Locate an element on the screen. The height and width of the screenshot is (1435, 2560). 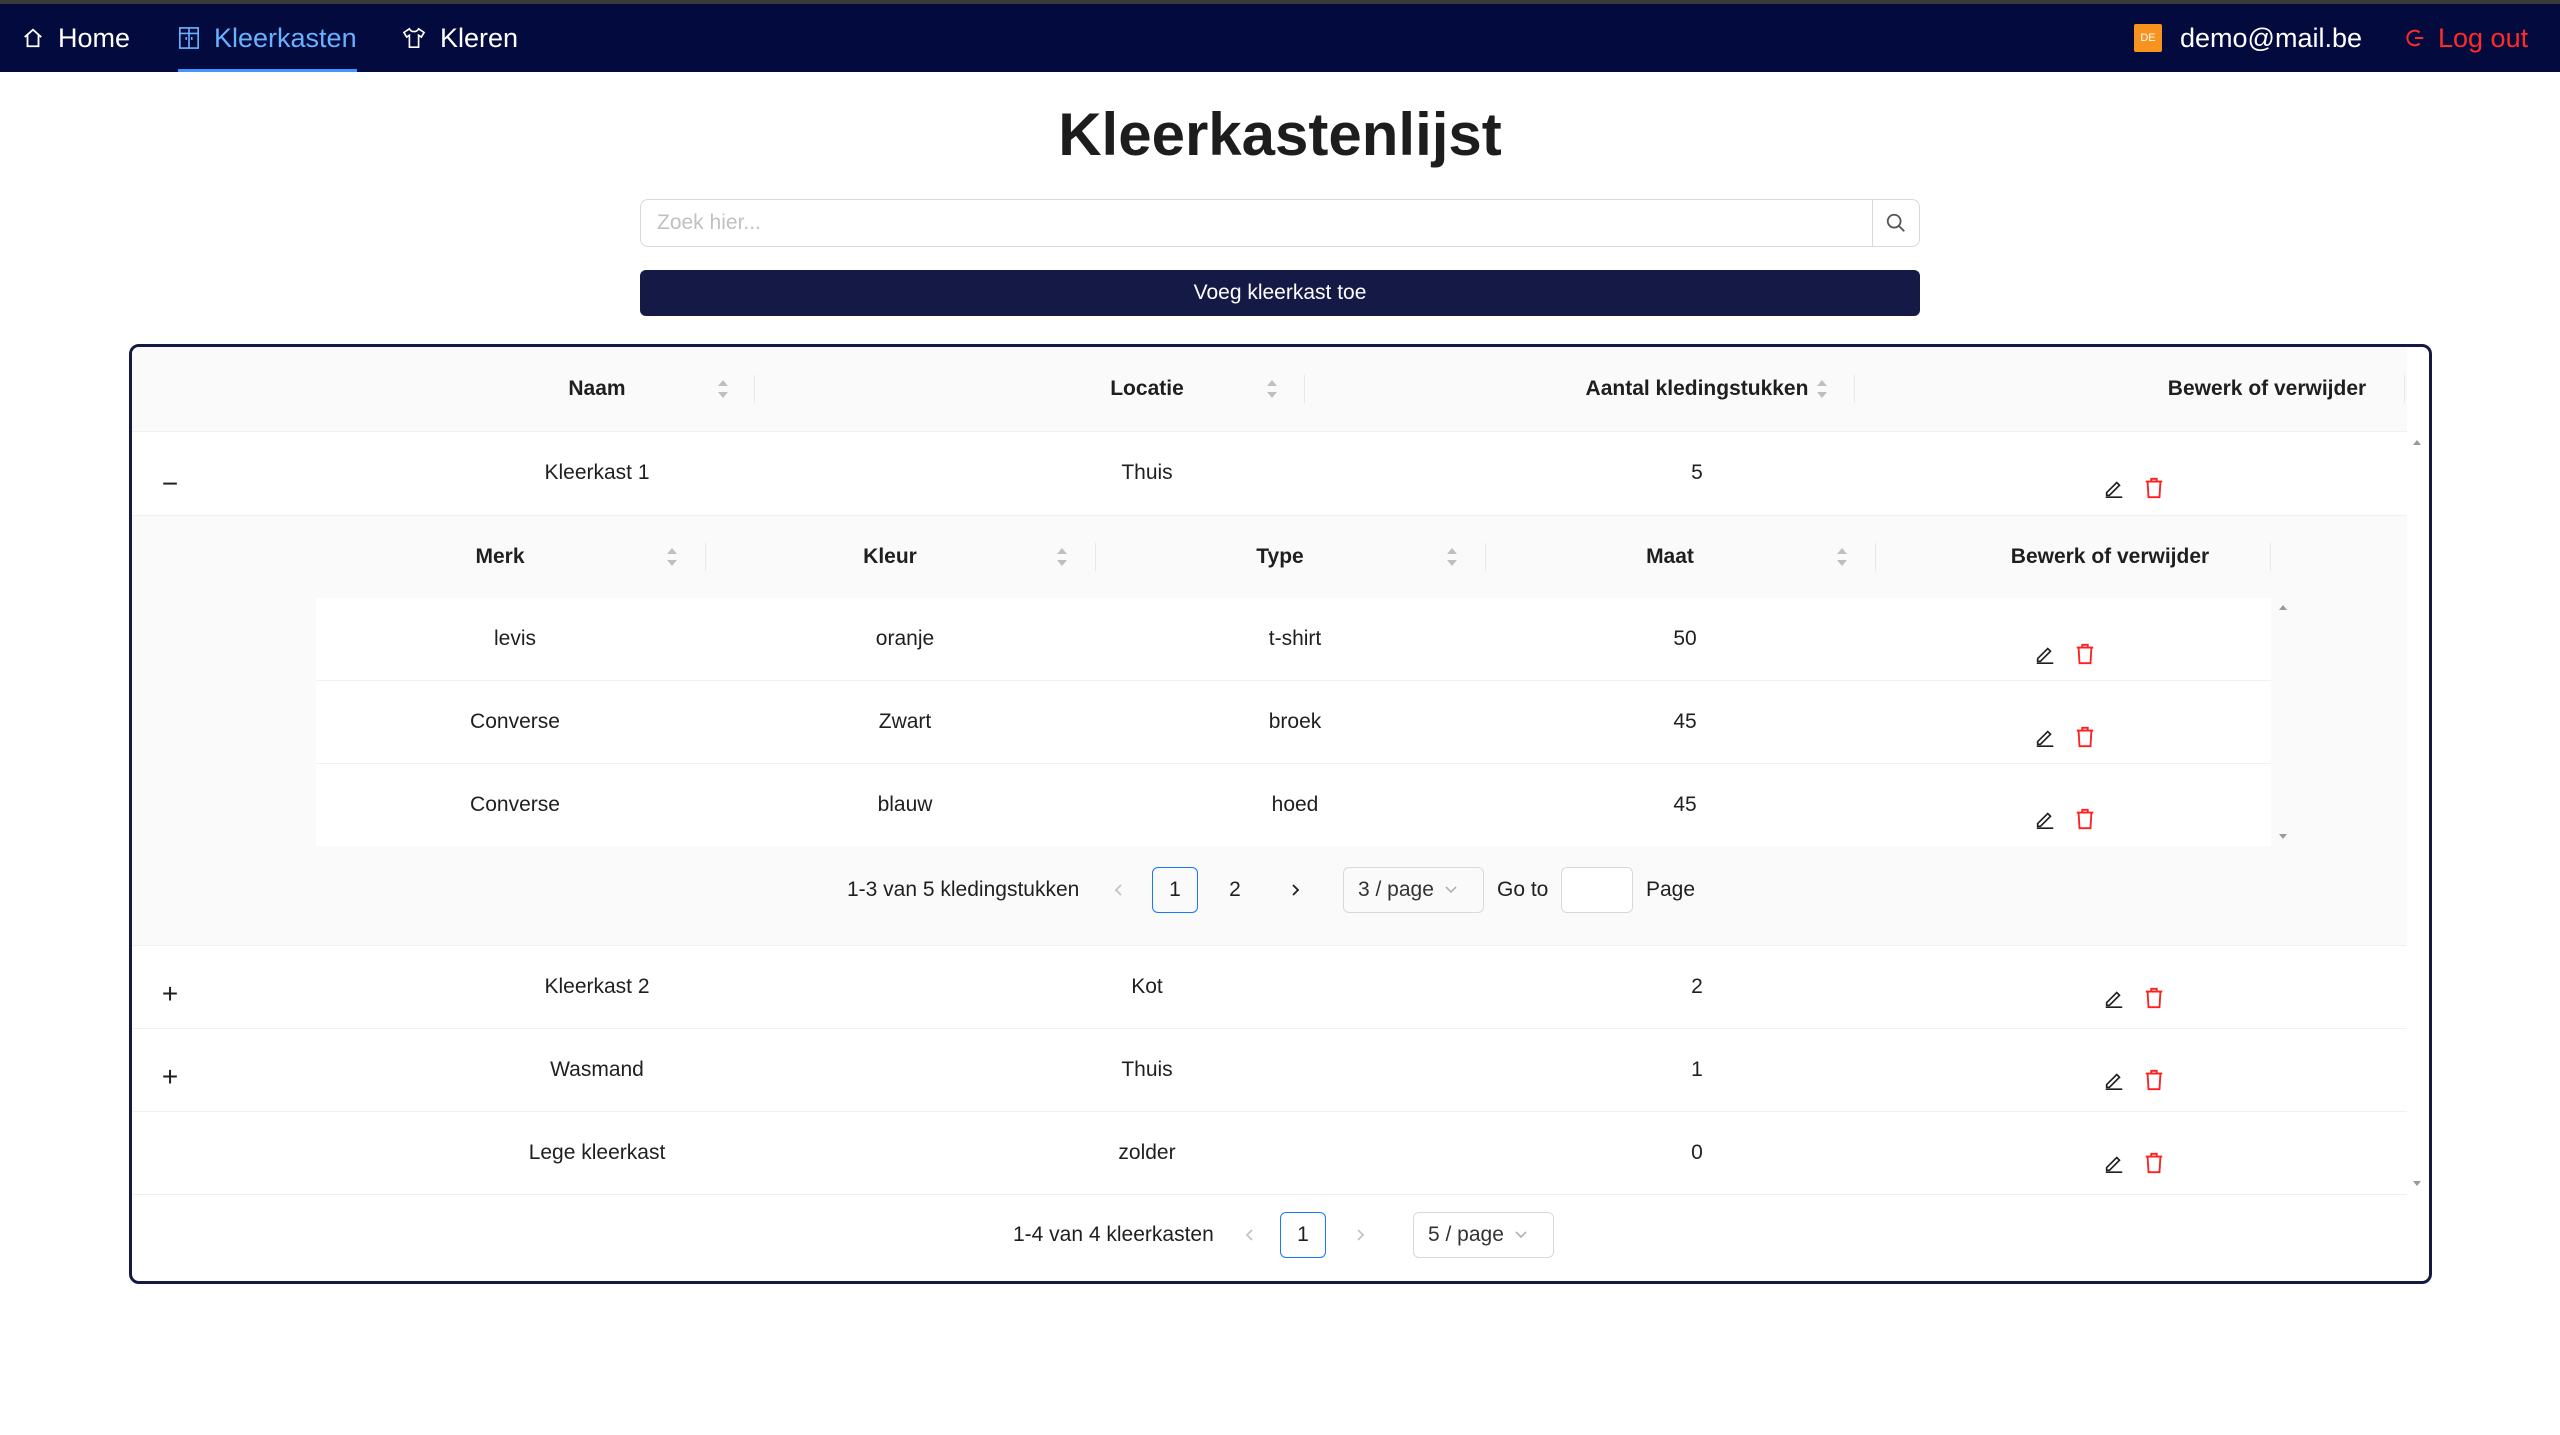
search-input is located at coordinates (1256, 223).